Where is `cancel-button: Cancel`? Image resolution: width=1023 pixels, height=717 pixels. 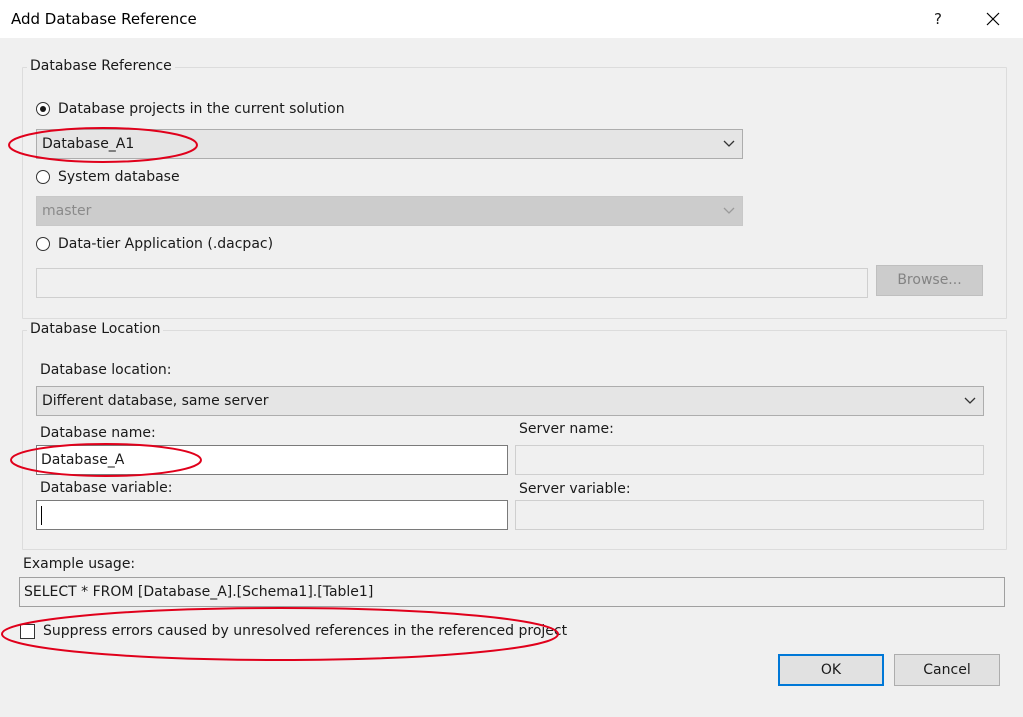 cancel-button: Cancel is located at coordinates (947, 670).